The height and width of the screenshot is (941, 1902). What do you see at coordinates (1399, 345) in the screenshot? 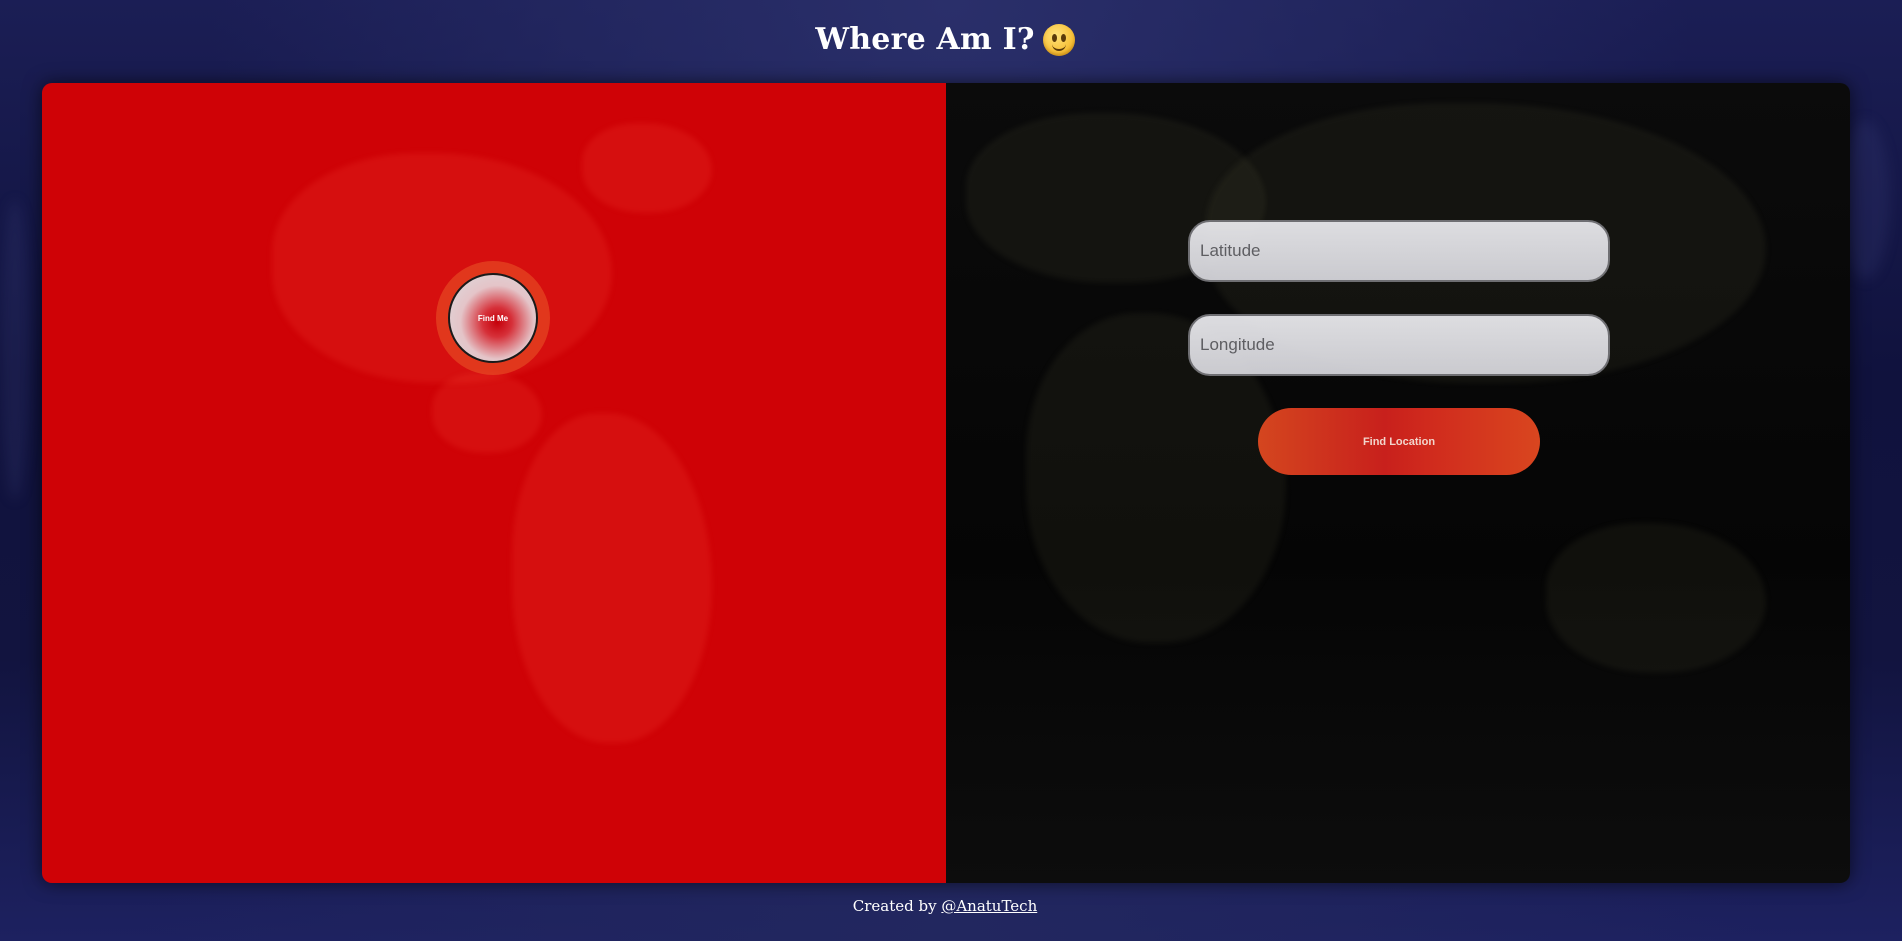
I see `longitude-input` at bounding box center [1399, 345].